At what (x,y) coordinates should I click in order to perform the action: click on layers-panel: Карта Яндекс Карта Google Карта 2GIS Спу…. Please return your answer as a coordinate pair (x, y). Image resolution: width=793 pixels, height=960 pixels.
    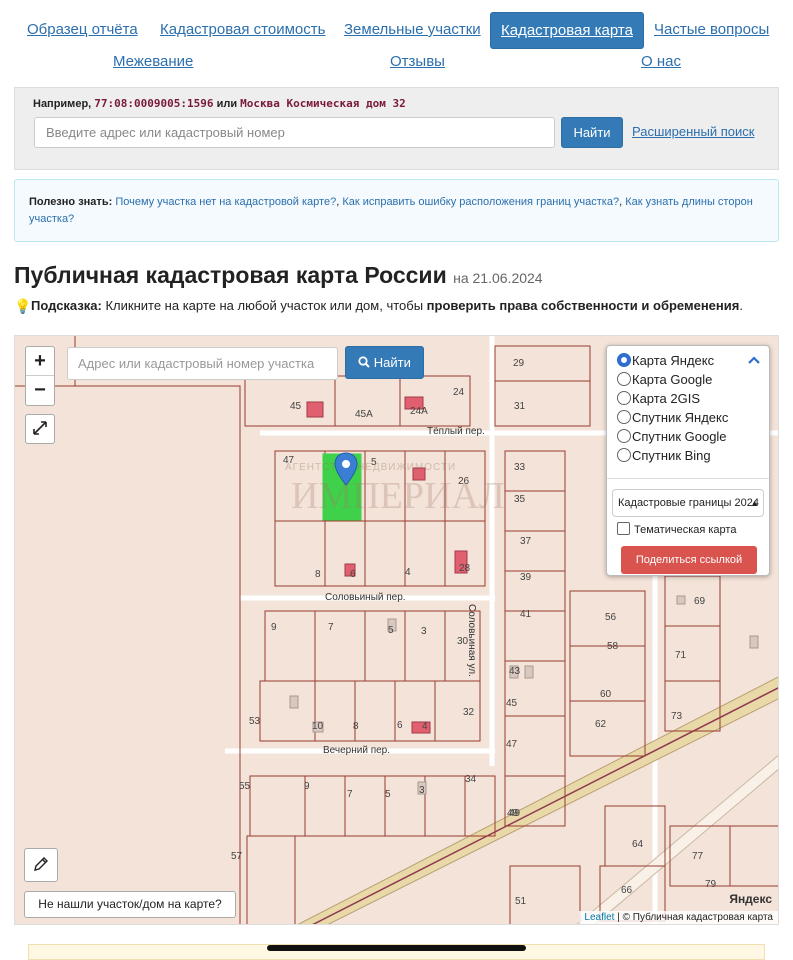
    Looking at the image, I should click on (688, 460).